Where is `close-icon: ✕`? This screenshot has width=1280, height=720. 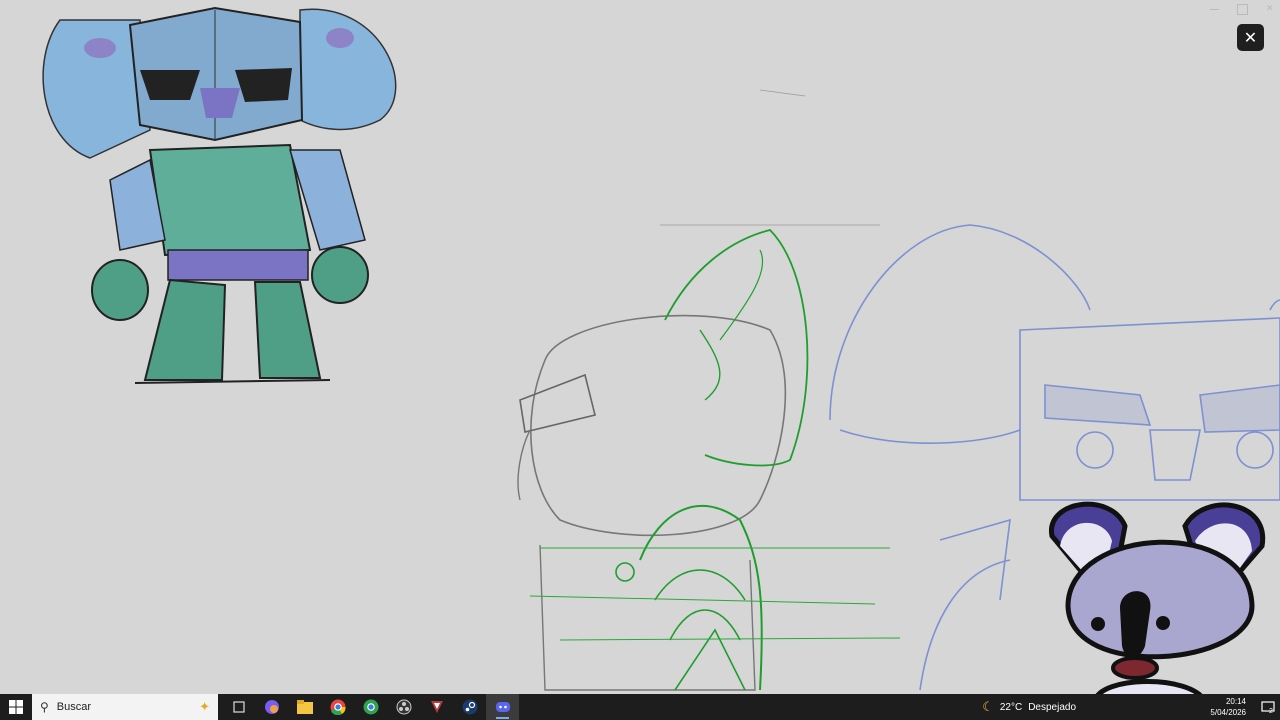
close-icon: ✕ is located at coordinates (1250, 38).